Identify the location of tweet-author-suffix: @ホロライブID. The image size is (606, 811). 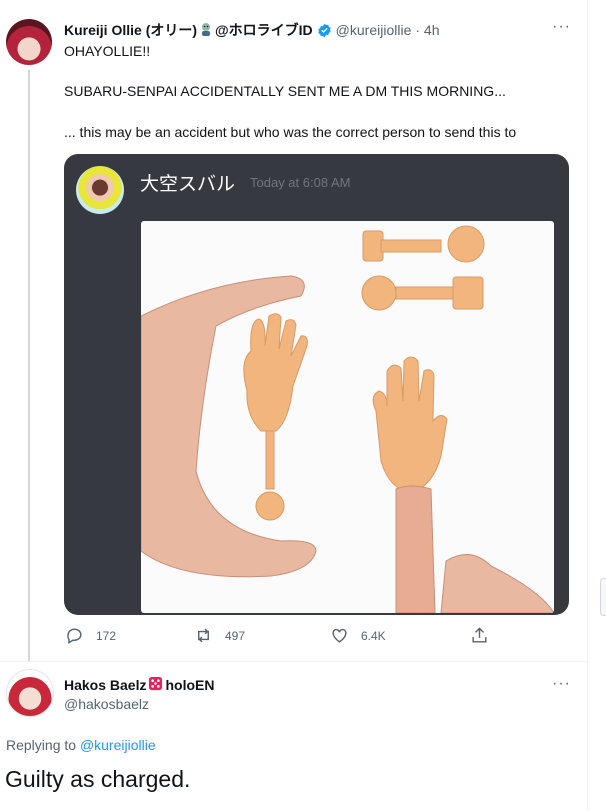
(264, 30).